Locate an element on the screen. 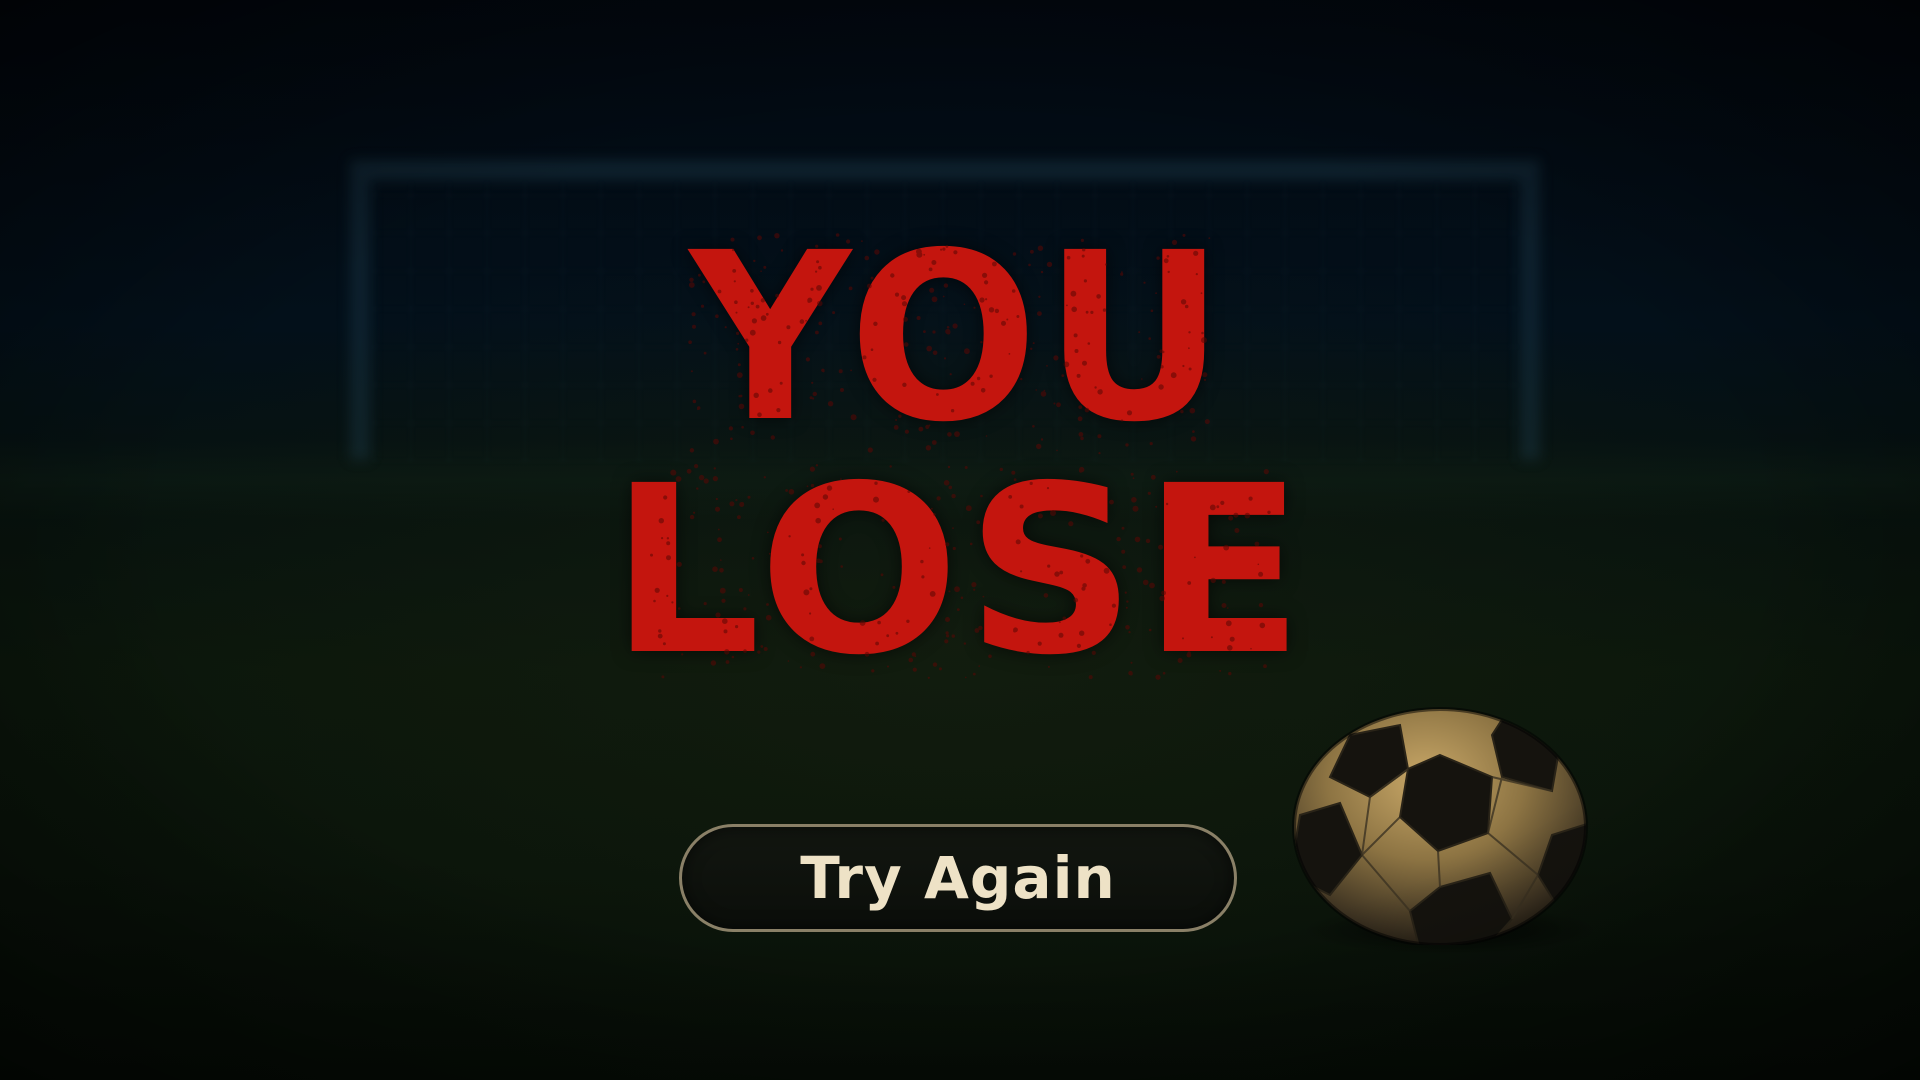  try-again-button: Try Again is located at coordinates (958, 878).